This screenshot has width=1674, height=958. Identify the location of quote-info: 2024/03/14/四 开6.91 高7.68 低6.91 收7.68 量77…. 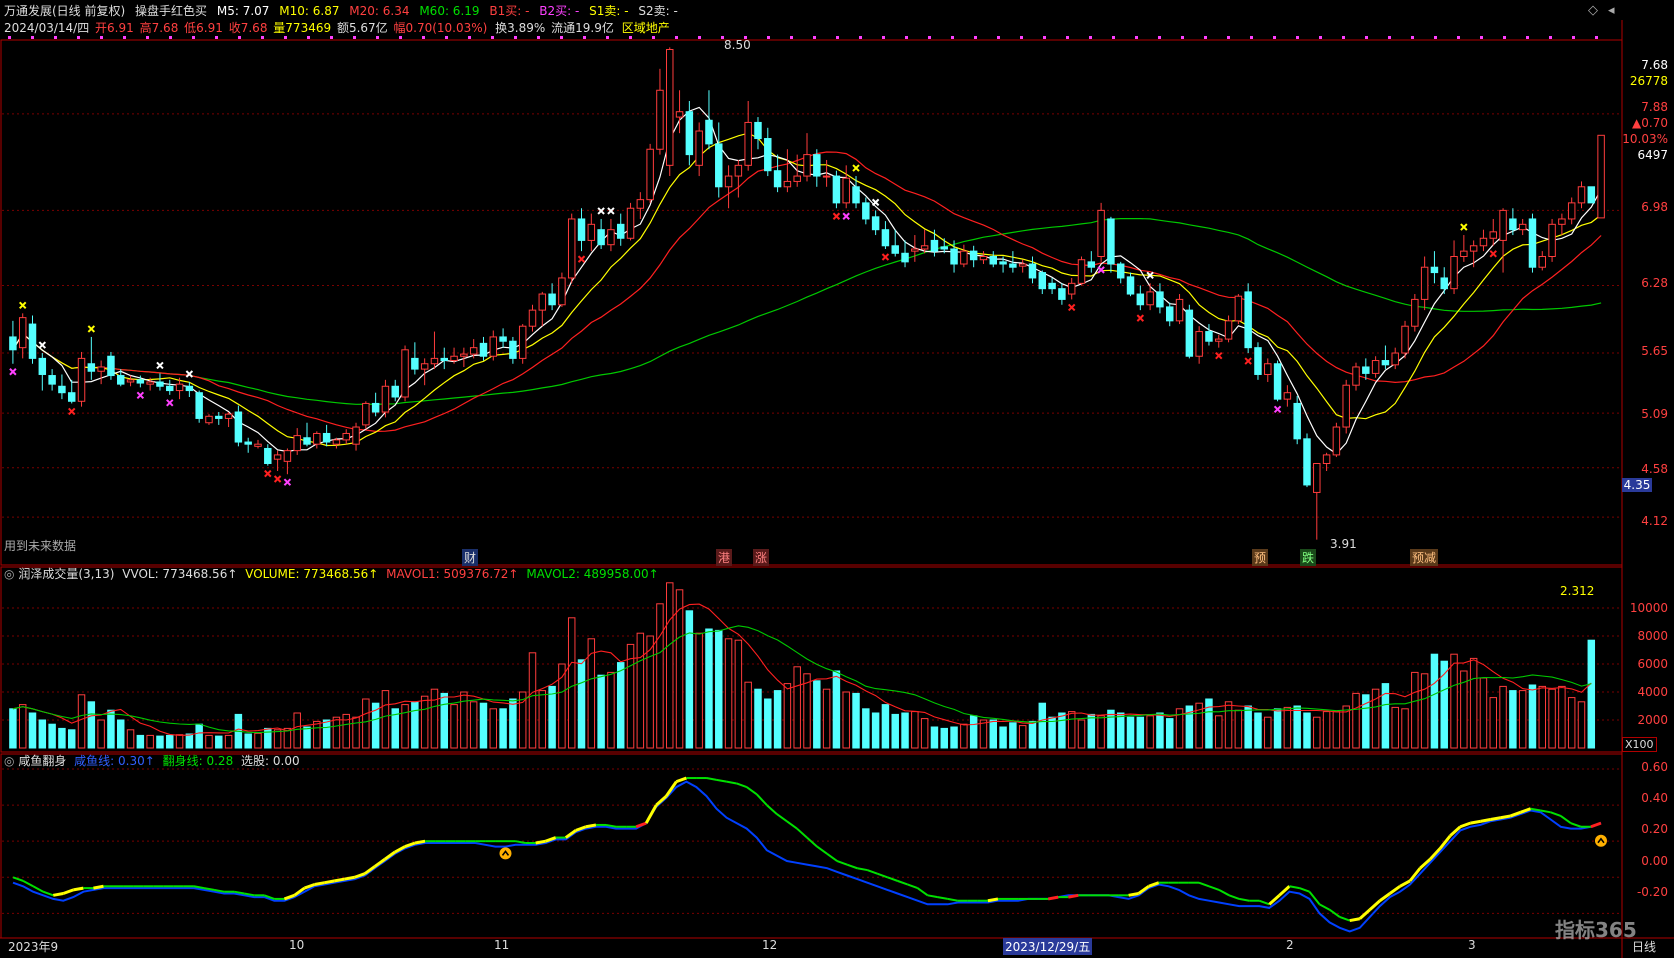
(839, 28).